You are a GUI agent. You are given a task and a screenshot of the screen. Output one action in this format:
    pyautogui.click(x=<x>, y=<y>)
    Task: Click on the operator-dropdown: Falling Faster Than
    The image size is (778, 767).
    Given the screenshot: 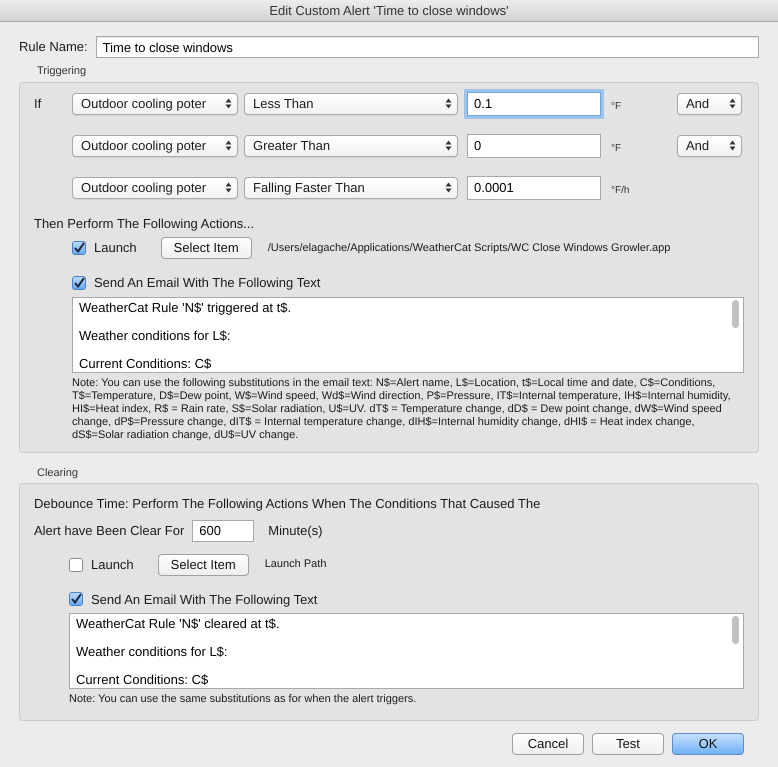 What is the action you would take?
    pyautogui.click(x=351, y=187)
    